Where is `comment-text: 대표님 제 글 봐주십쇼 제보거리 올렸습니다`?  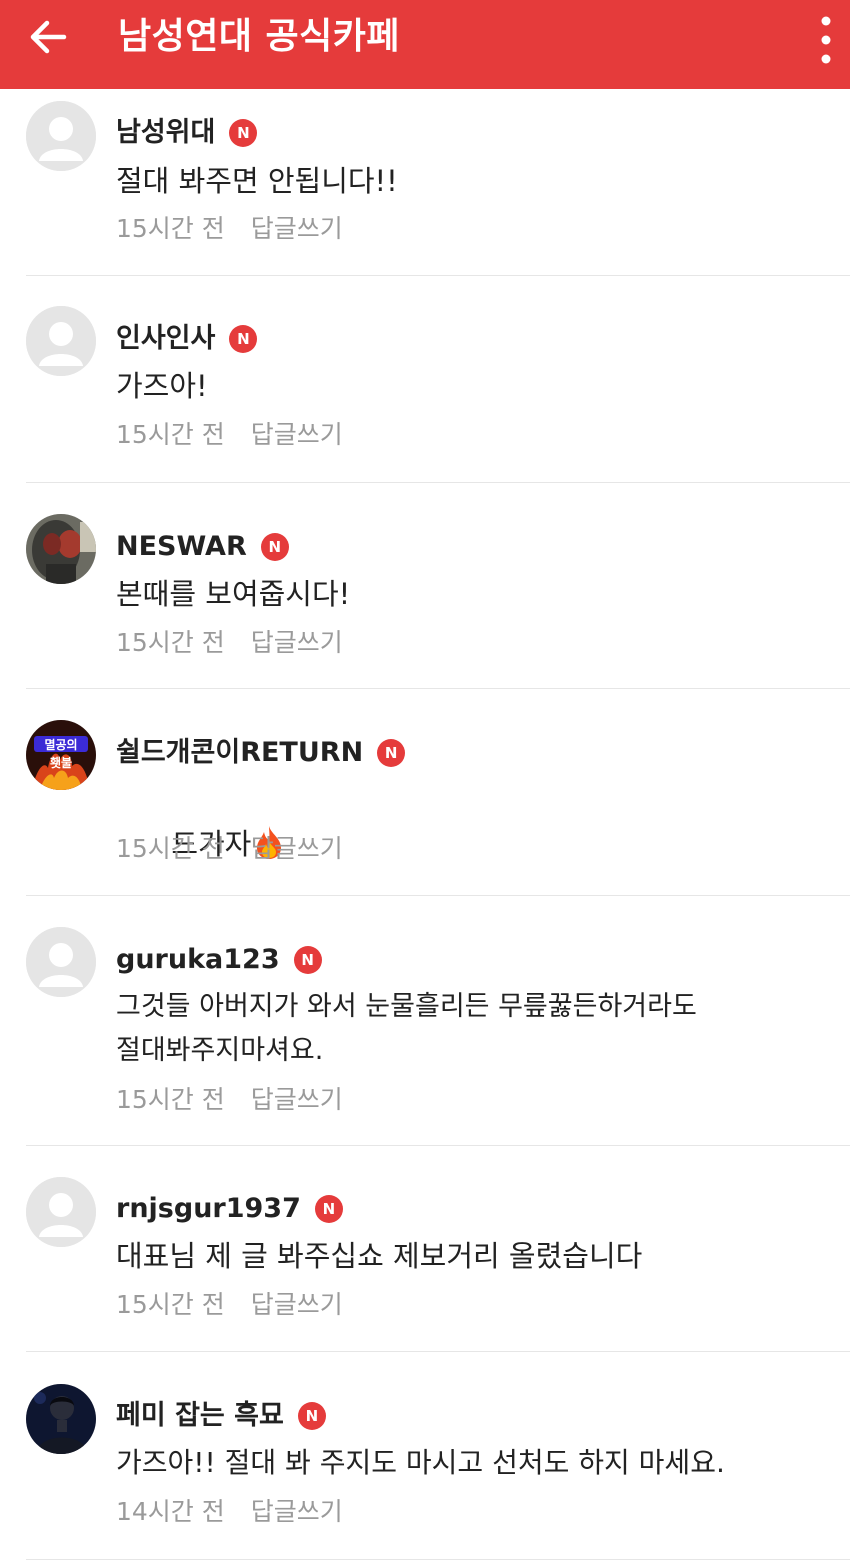
comment-text: 대표님 제 글 봐주십쇼 제보거리 올렸습니다 is located at coordinates (379, 1256).